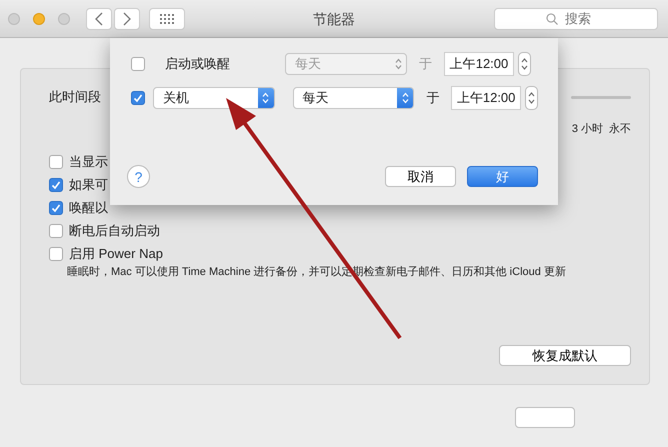  I want to click on option-label: 唤醒以, so click(88, 208).